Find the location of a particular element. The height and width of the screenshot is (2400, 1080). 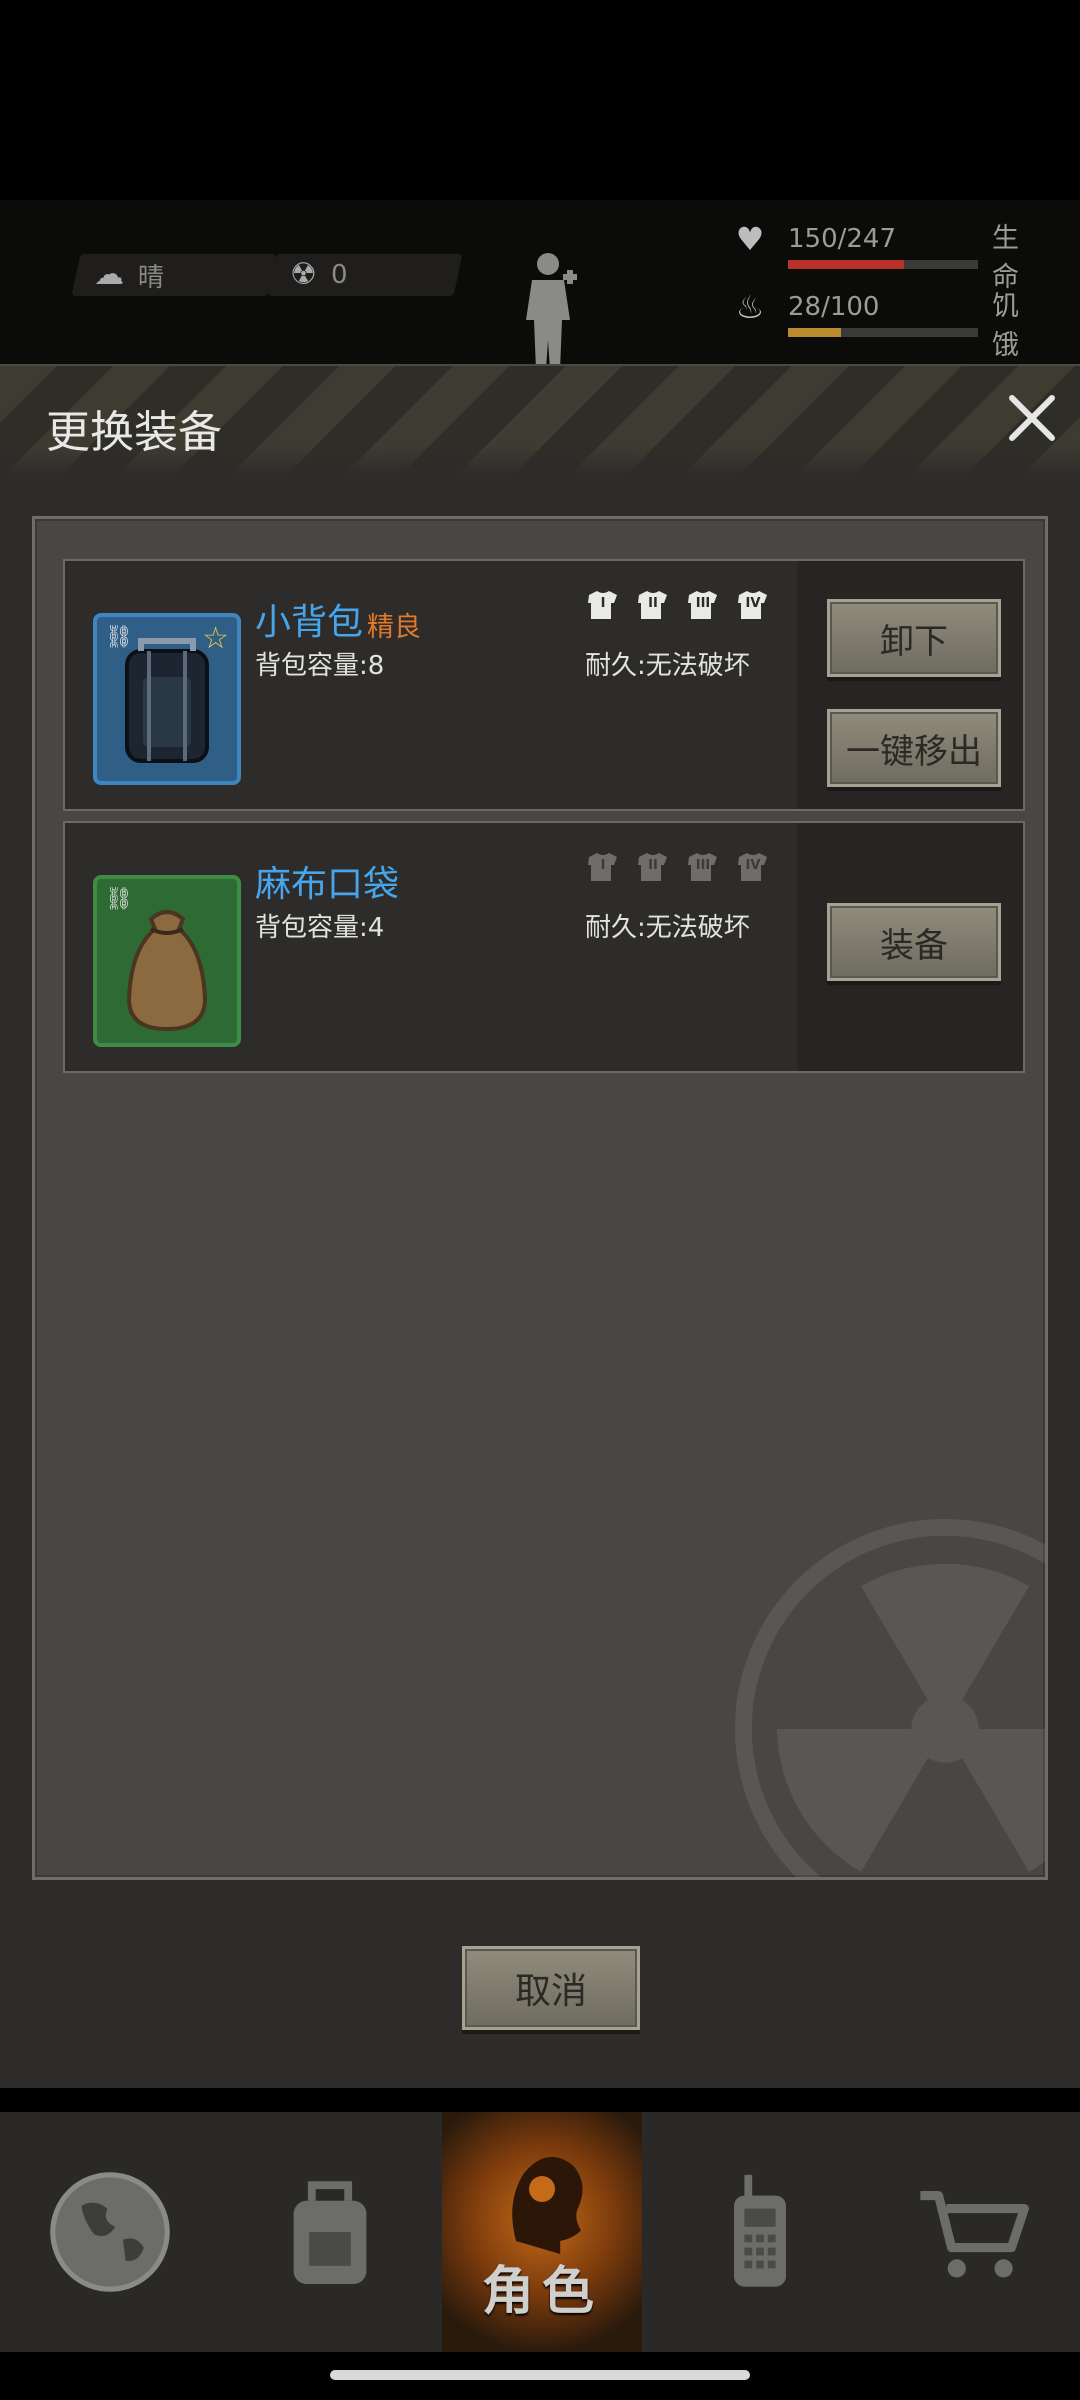

health-bar is located at coordinates (883, 264).